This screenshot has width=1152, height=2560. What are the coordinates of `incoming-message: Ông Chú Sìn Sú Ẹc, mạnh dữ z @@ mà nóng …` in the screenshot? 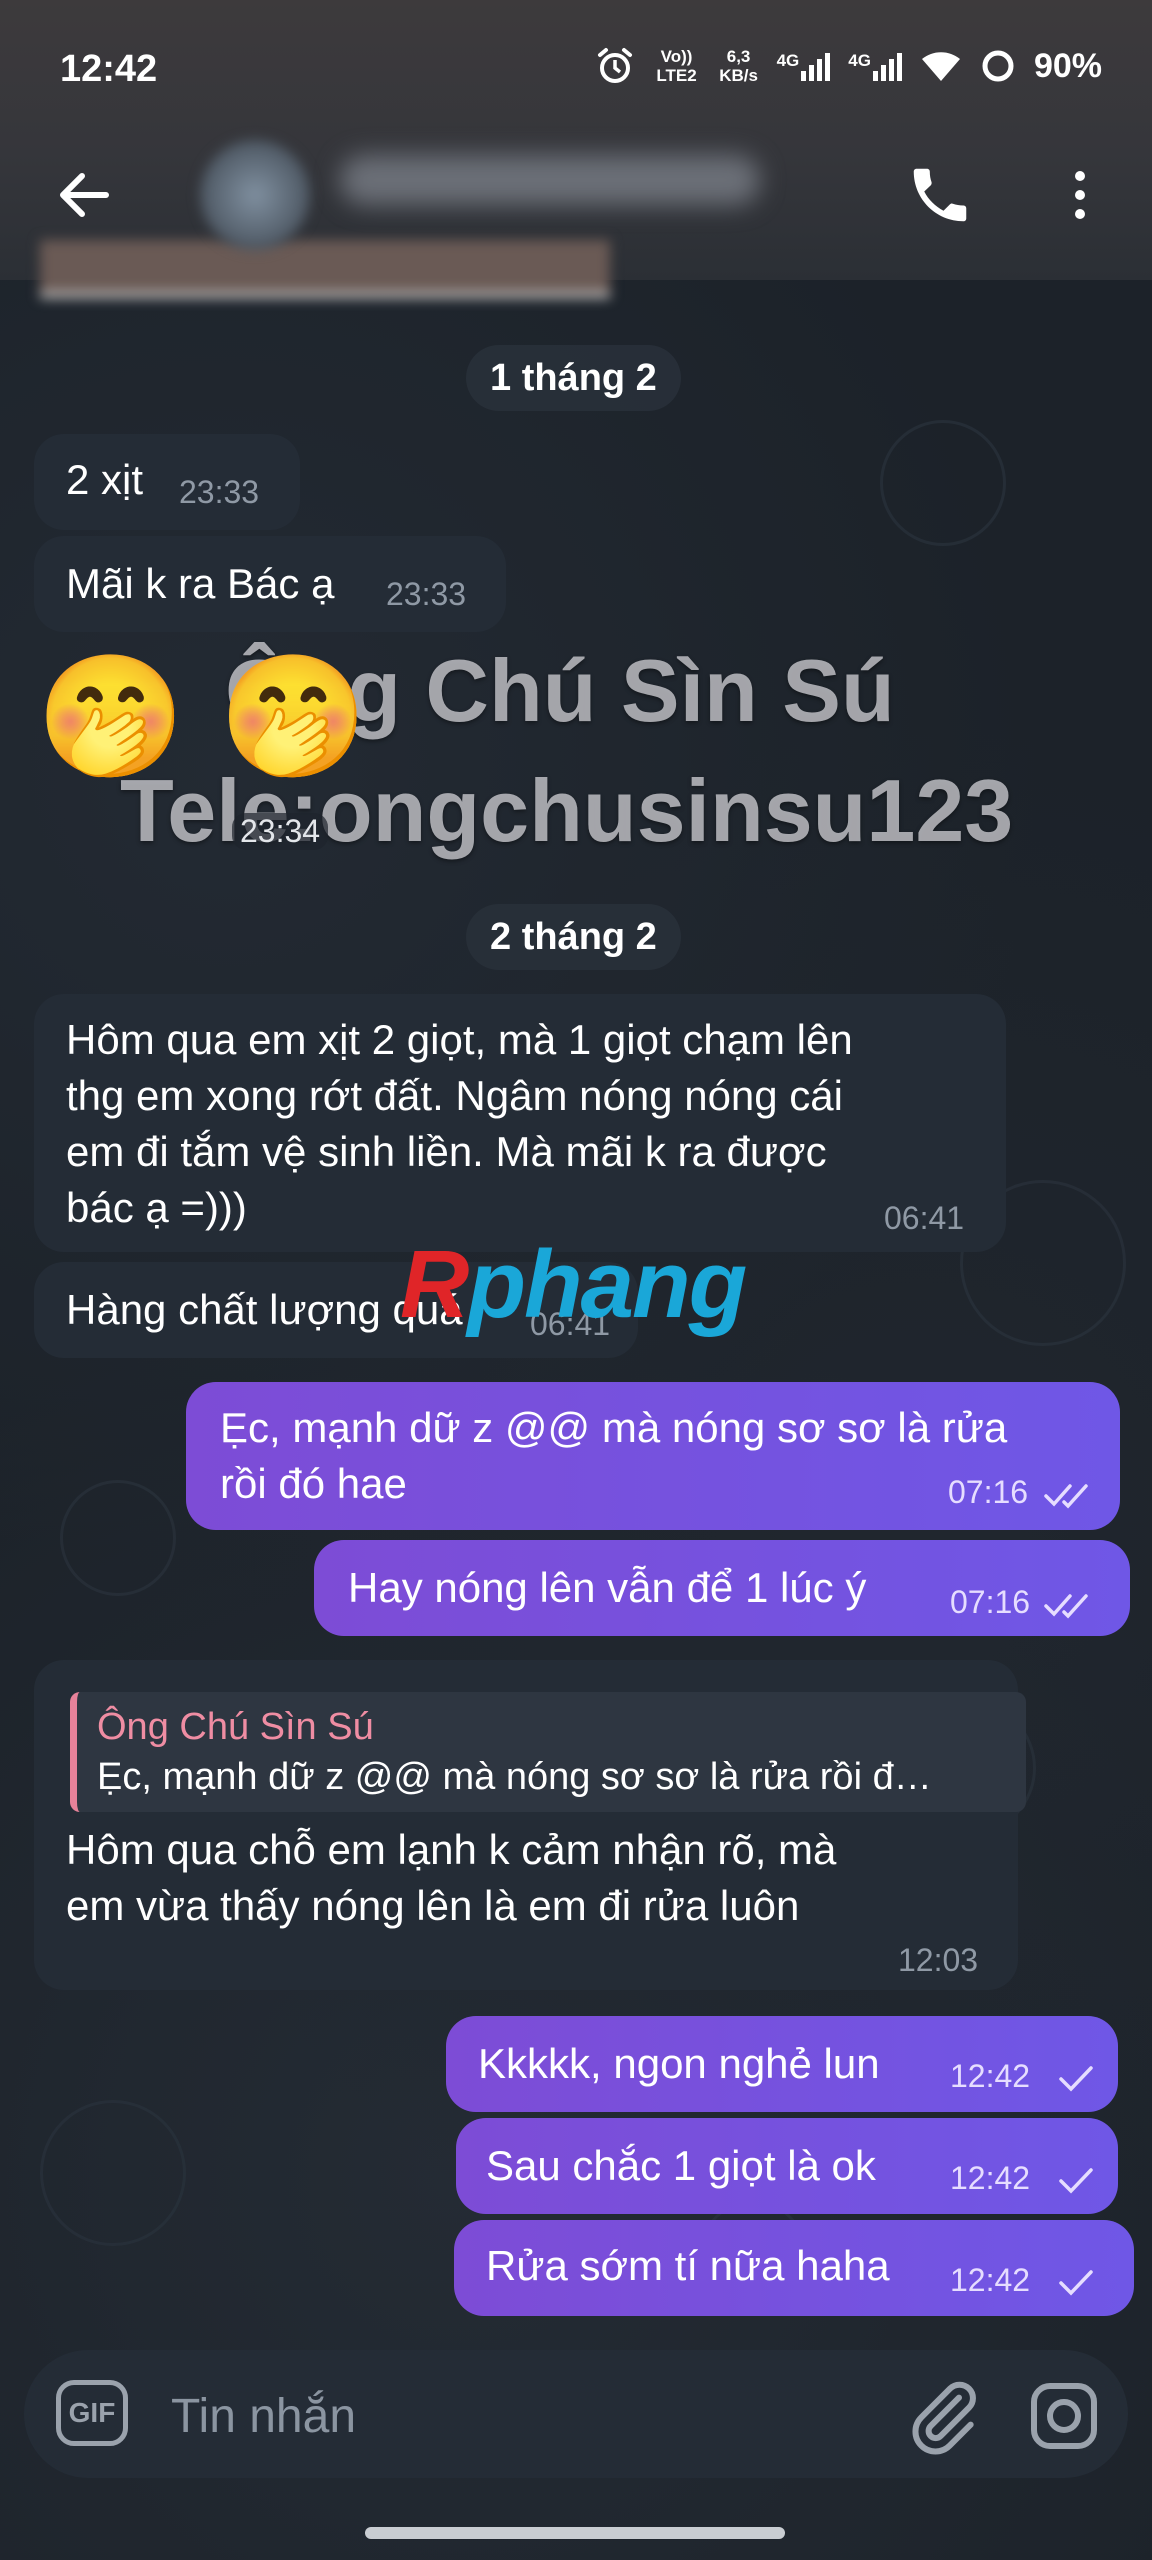 It's located at (530, 1825).